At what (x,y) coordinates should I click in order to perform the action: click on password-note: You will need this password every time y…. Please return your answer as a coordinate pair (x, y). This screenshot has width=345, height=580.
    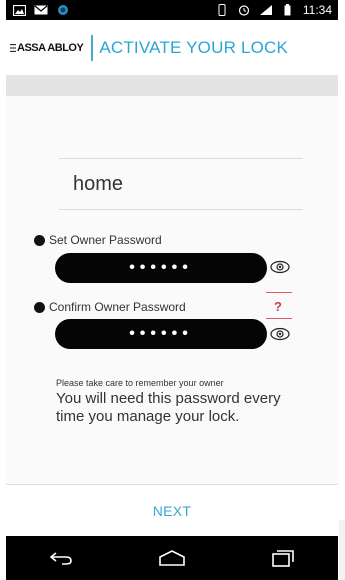
    Looking at the image, I should click on (168, 407).